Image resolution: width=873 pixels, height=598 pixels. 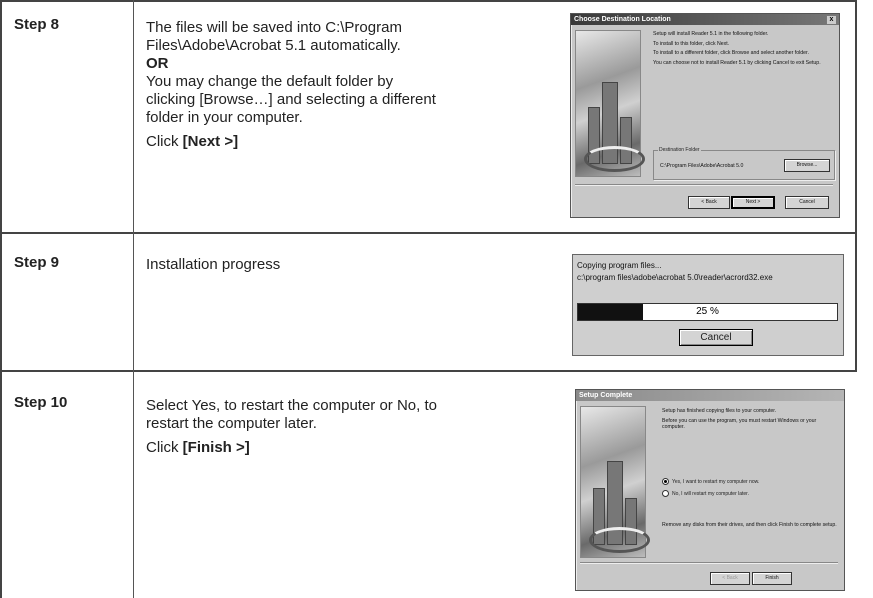 I want to click on column-divider, so click(x=133, y=299).